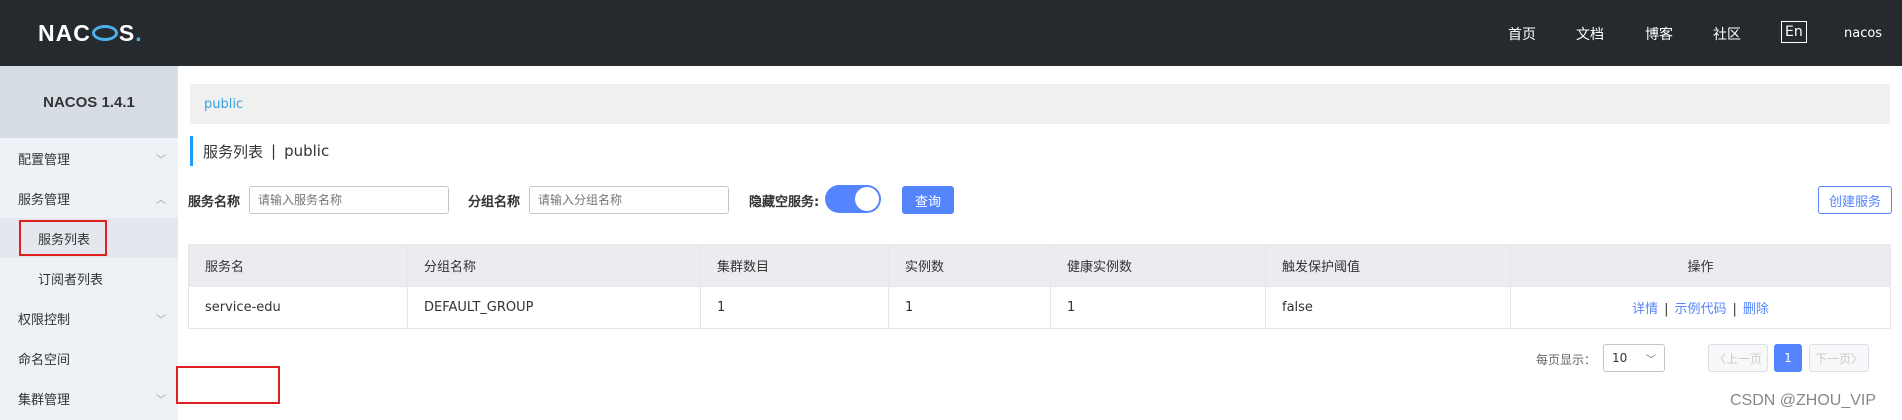 This screenshot has width=1902, height=420. What do you see at coordinates (969, 307) in the screenshot?
I see `cell-instance-count: 1` at bounding box center [969, 307].